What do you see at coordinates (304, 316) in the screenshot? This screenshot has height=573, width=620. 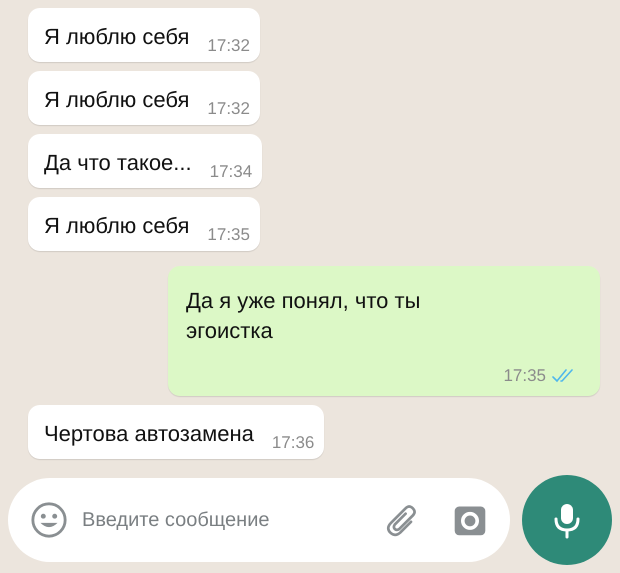 I see `message-text: Да я уже понял, что ты эгоистка` at bounding box center [304, 316].